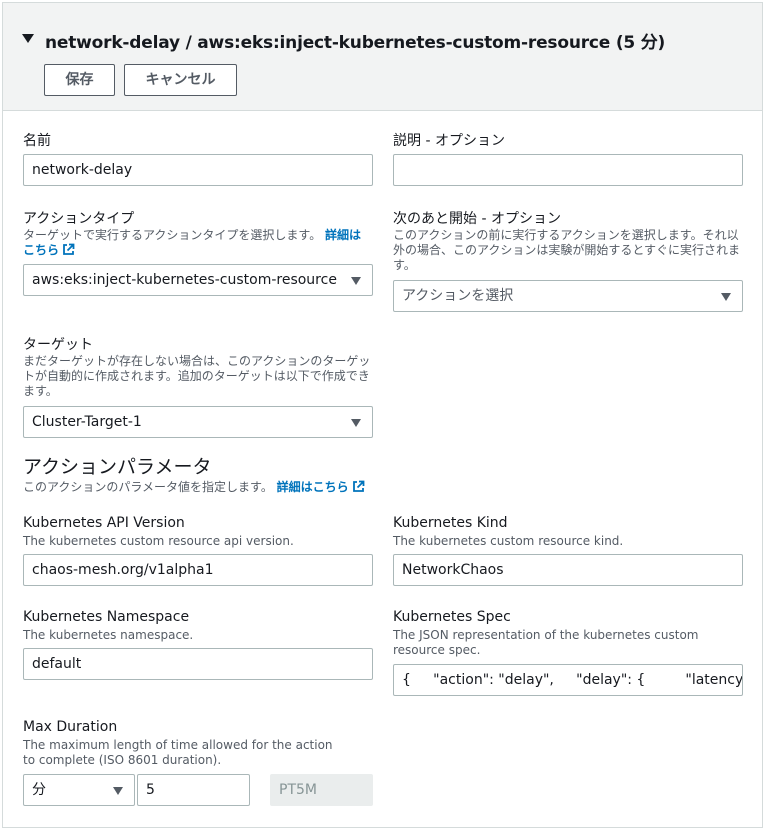 The image size is (765, 830). What do you see at coordinates (79, 219) in the screenshot?
I see `action-type-label: アクションタイプ` at bounding box center [79, 219].